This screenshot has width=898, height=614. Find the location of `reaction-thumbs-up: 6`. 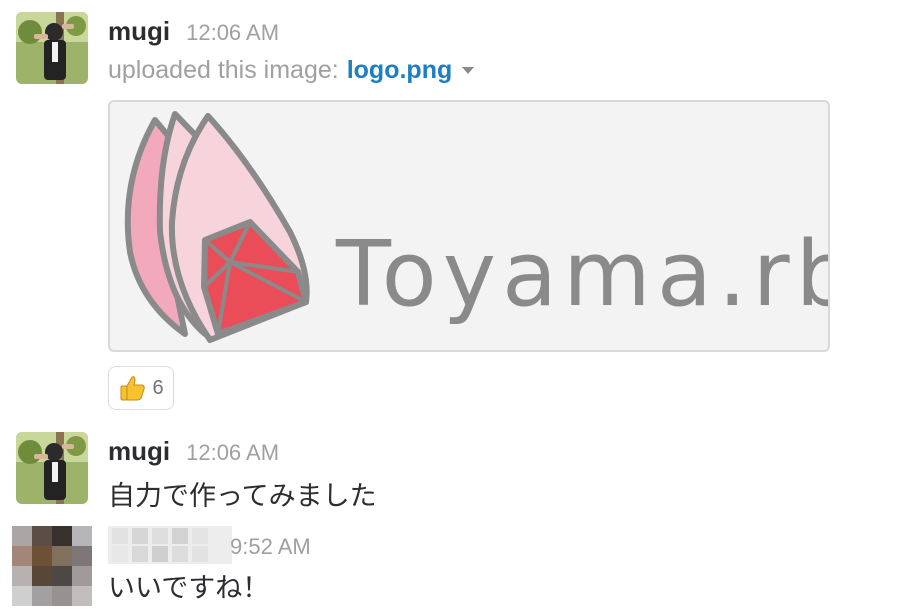

reaction-thumbs-up: 6 is located at coordinates (141, 388).